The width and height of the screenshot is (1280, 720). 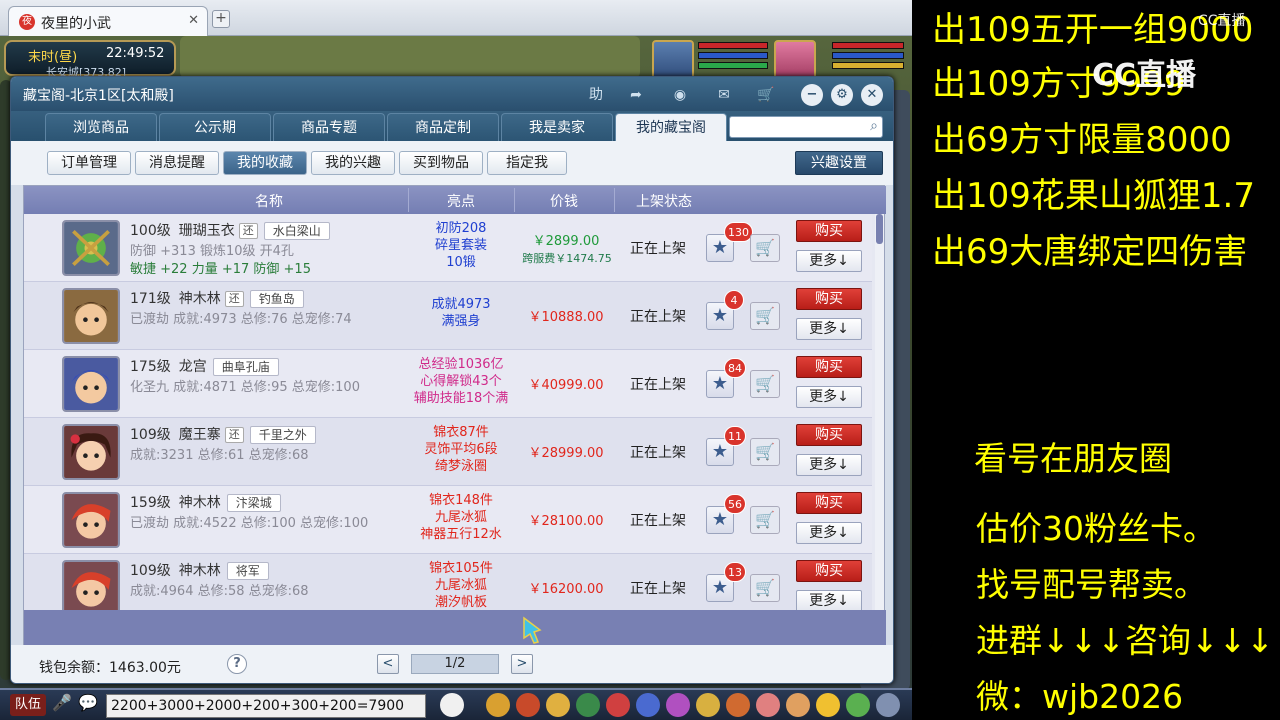 I want to click on mail-icon, so click(x=768, y=705).